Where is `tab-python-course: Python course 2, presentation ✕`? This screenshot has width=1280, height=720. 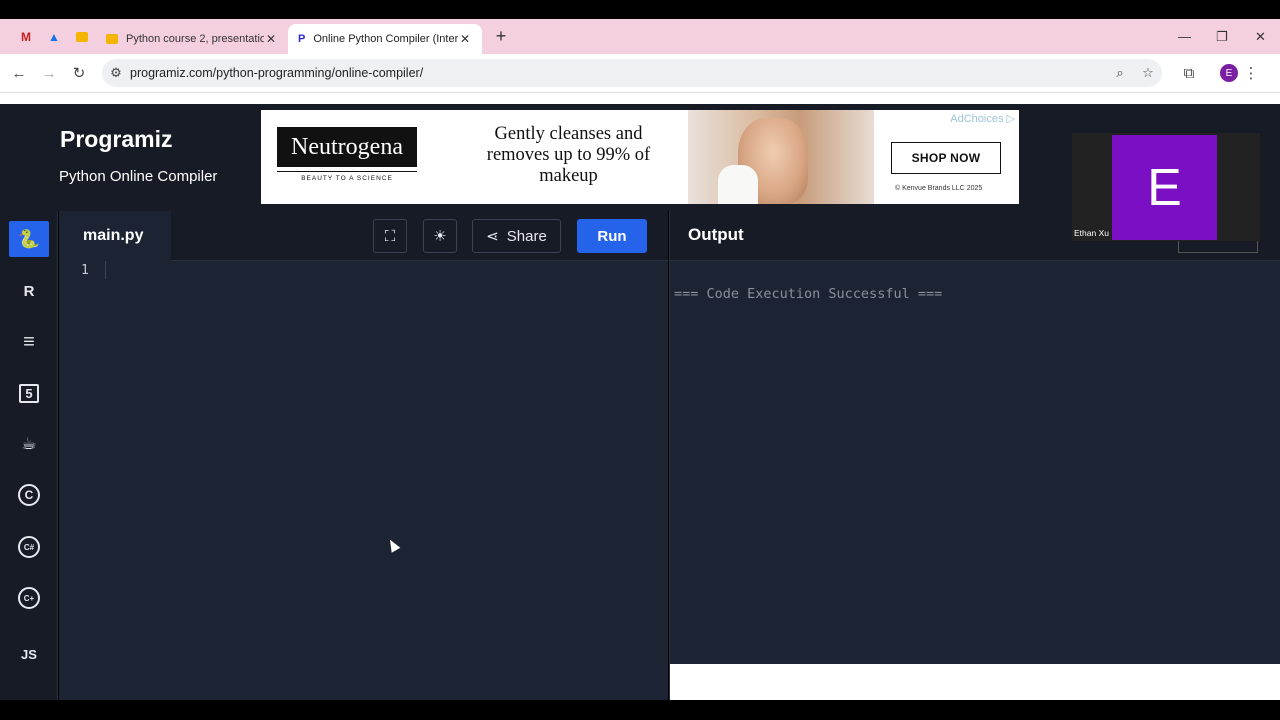 tab-python-course: Python course 2, presentation ✕ is located at coordinates (192, 39).